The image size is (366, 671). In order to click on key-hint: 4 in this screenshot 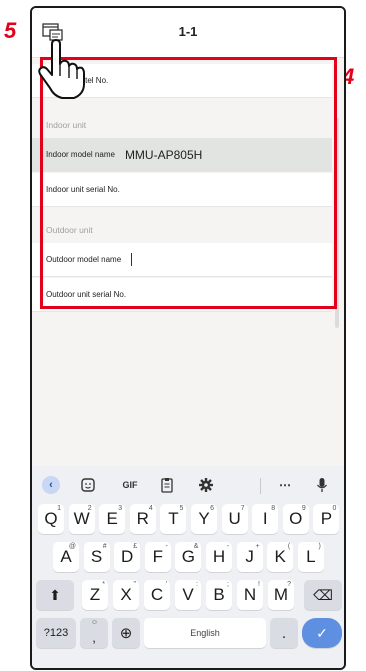, I will do `click(150, 508)`.